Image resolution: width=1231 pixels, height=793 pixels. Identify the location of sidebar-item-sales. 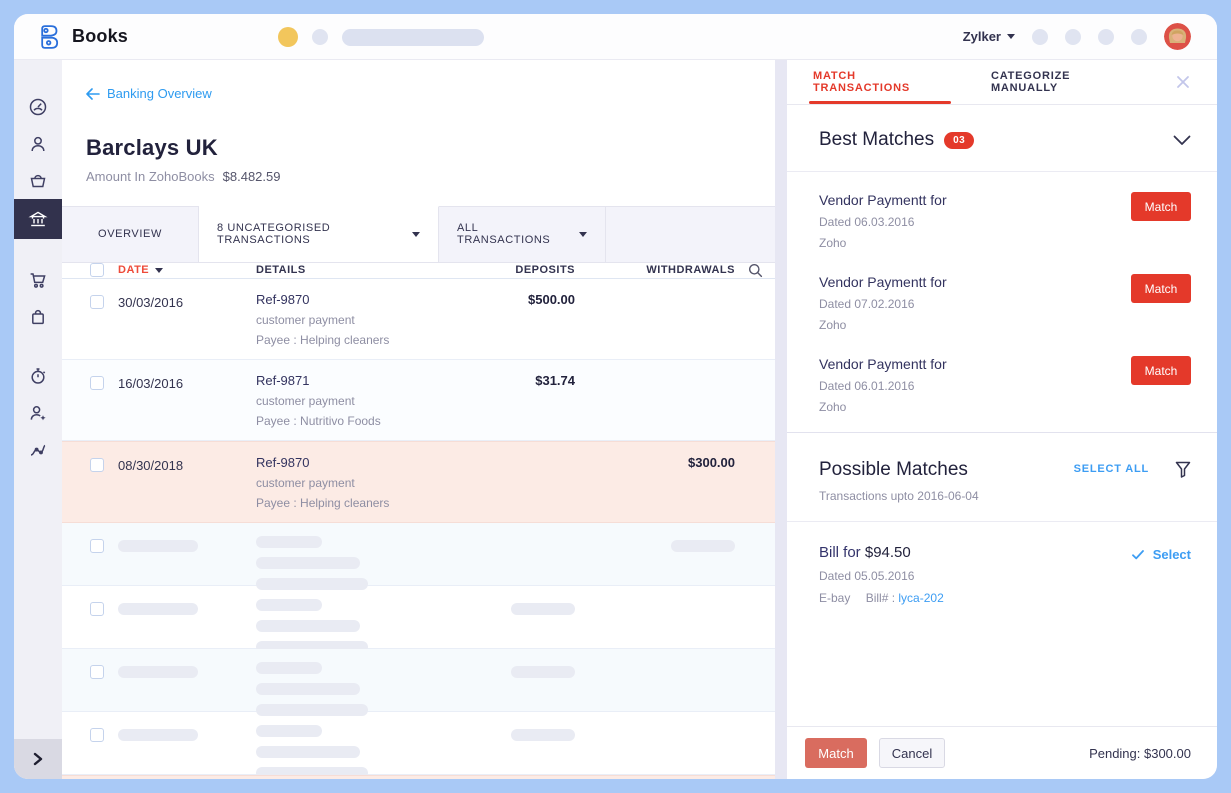
(38, 279).